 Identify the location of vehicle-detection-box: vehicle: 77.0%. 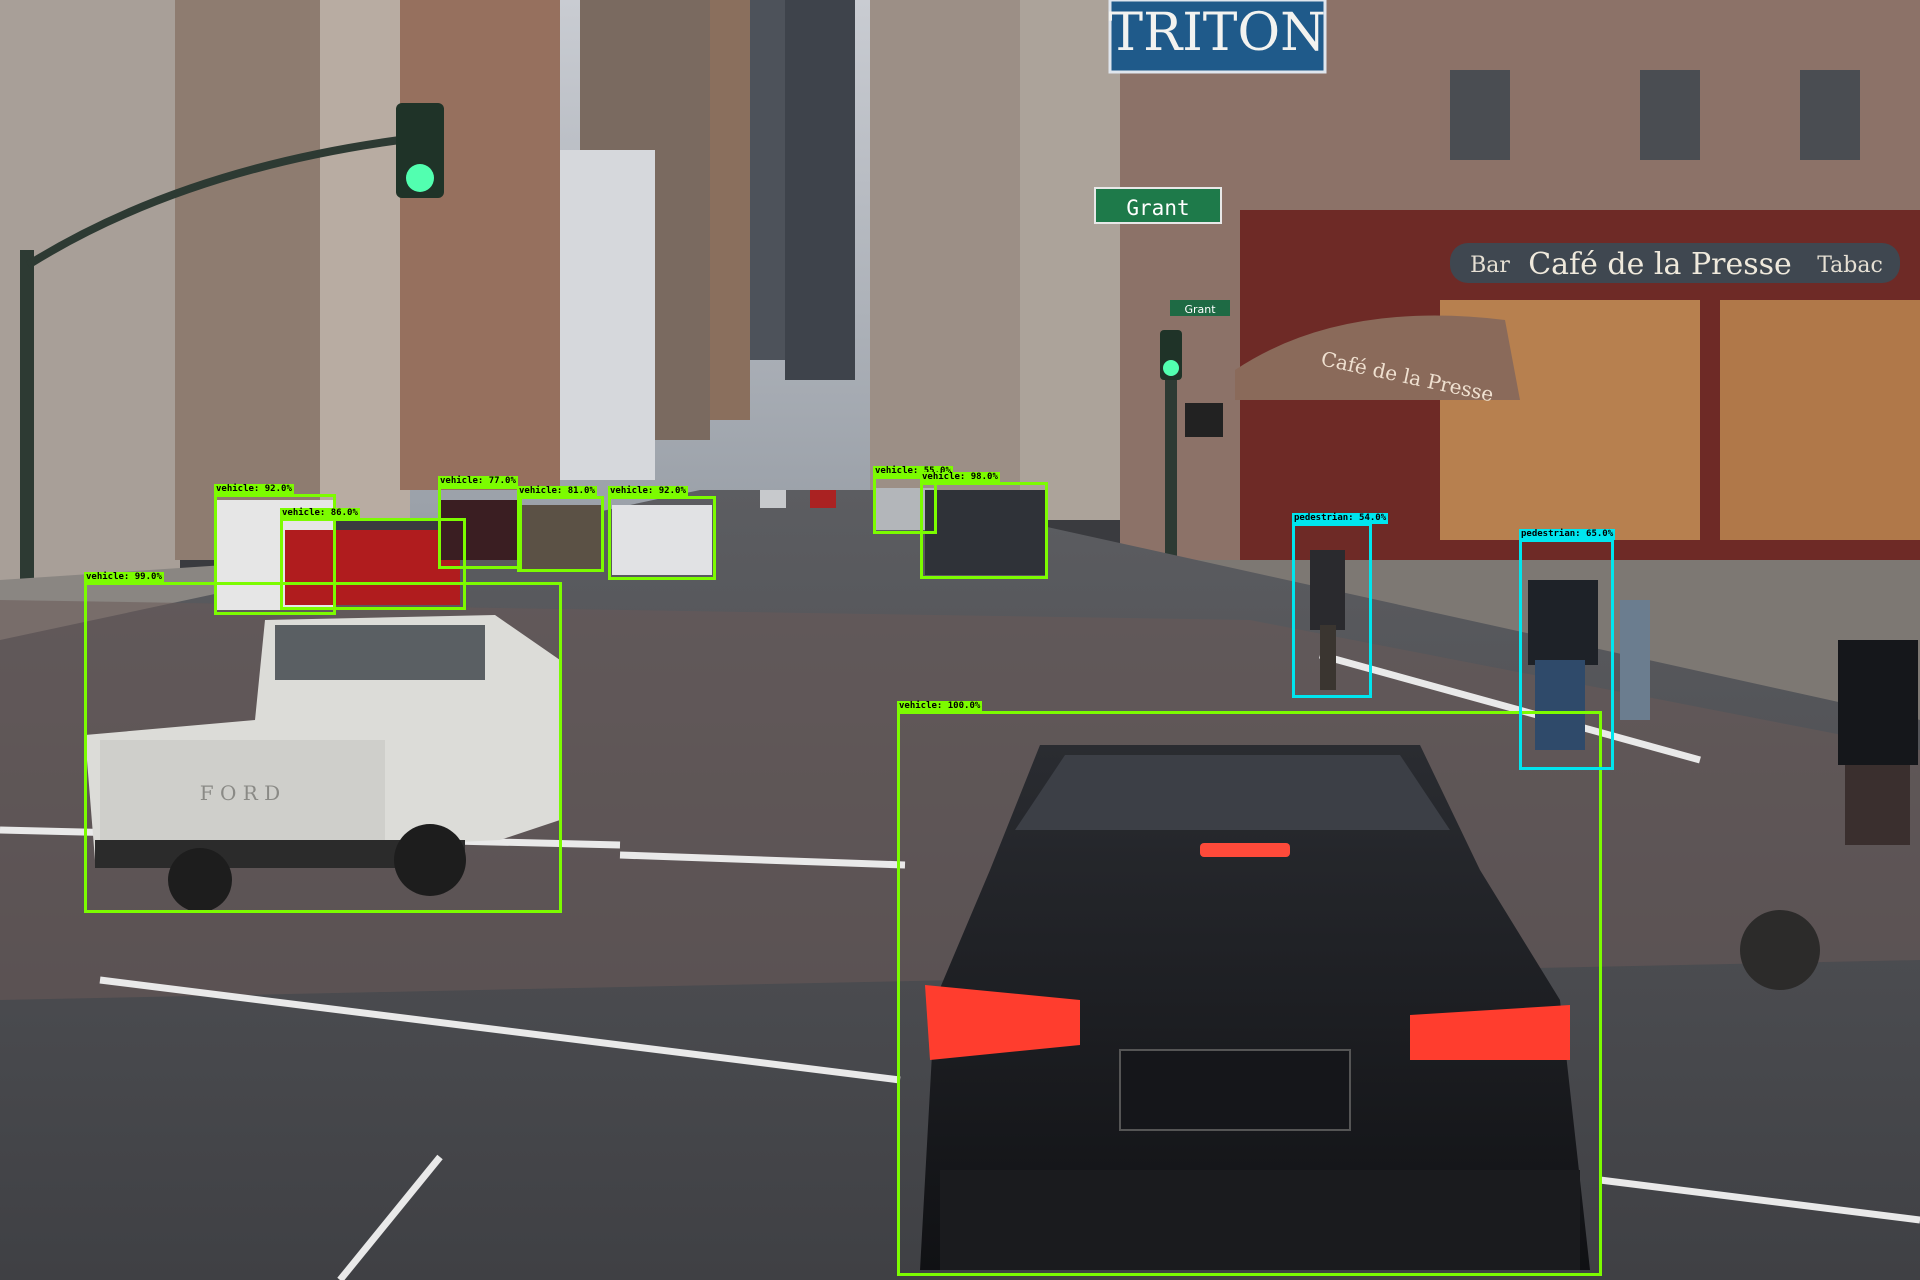
(480, 522).